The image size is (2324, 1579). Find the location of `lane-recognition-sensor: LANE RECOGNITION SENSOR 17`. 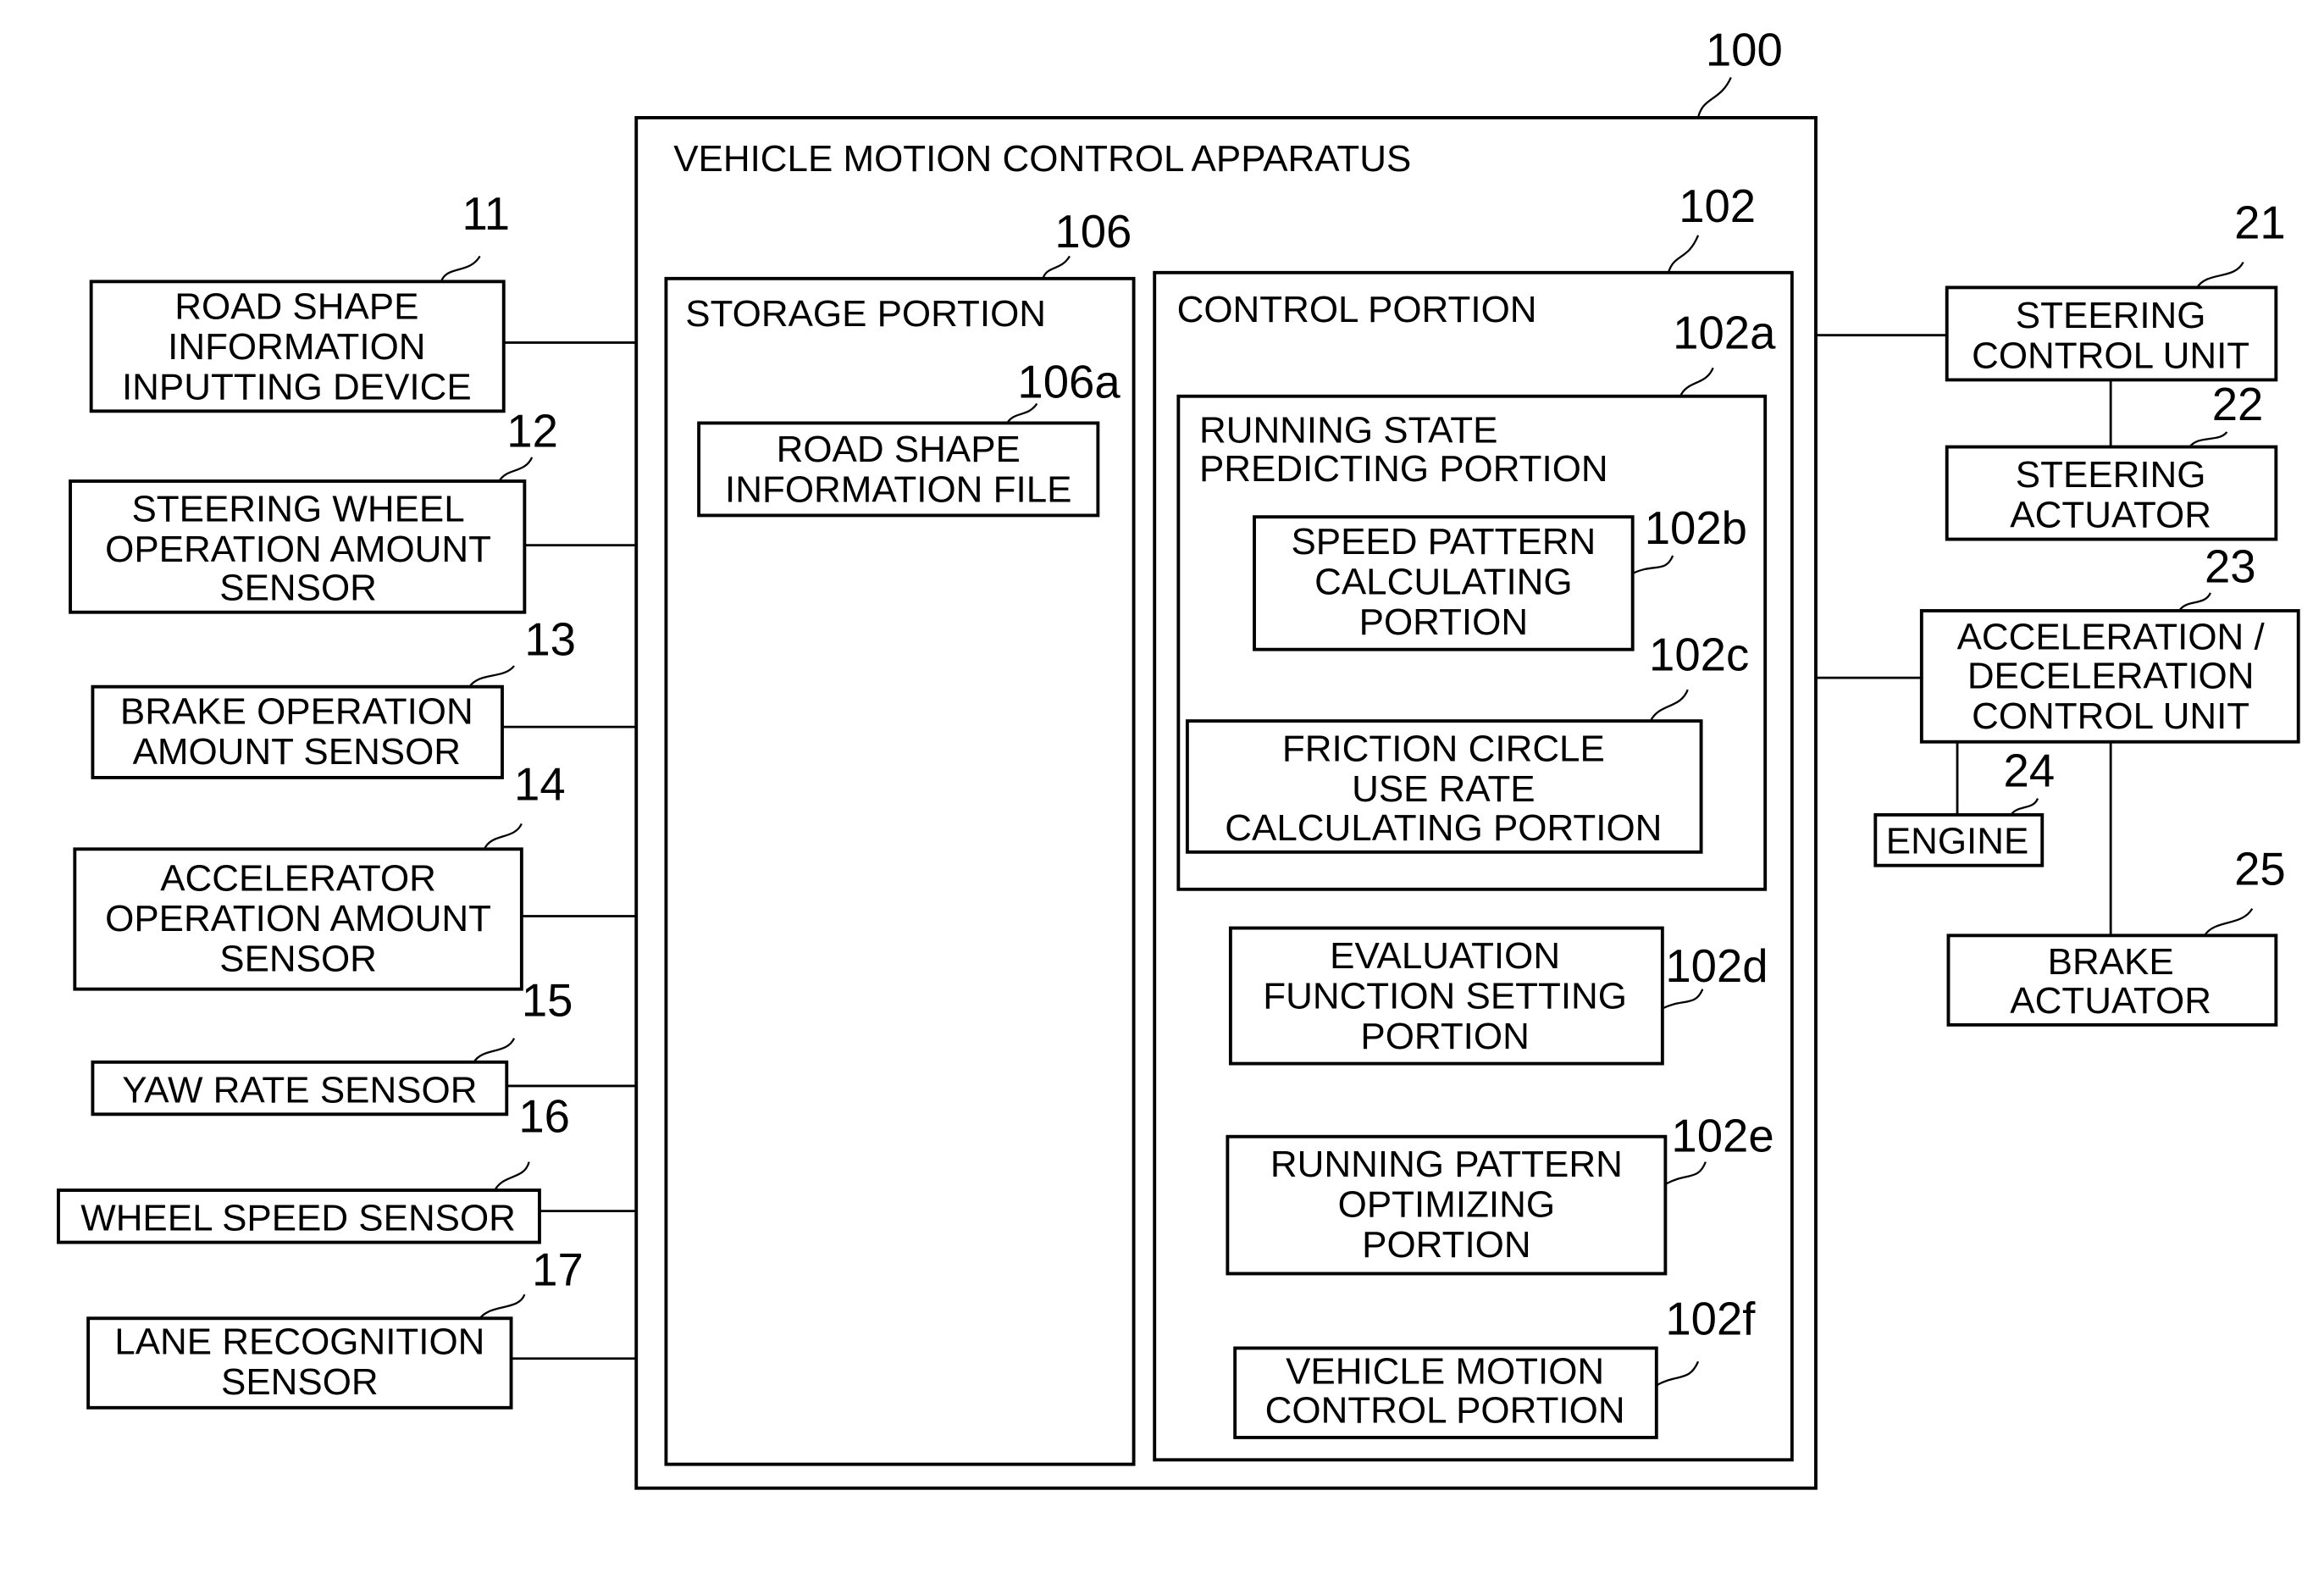

lane-recognition-sensor: LANE RECOGNITION SENSOR 17 is located at coordinates (362, 1327).